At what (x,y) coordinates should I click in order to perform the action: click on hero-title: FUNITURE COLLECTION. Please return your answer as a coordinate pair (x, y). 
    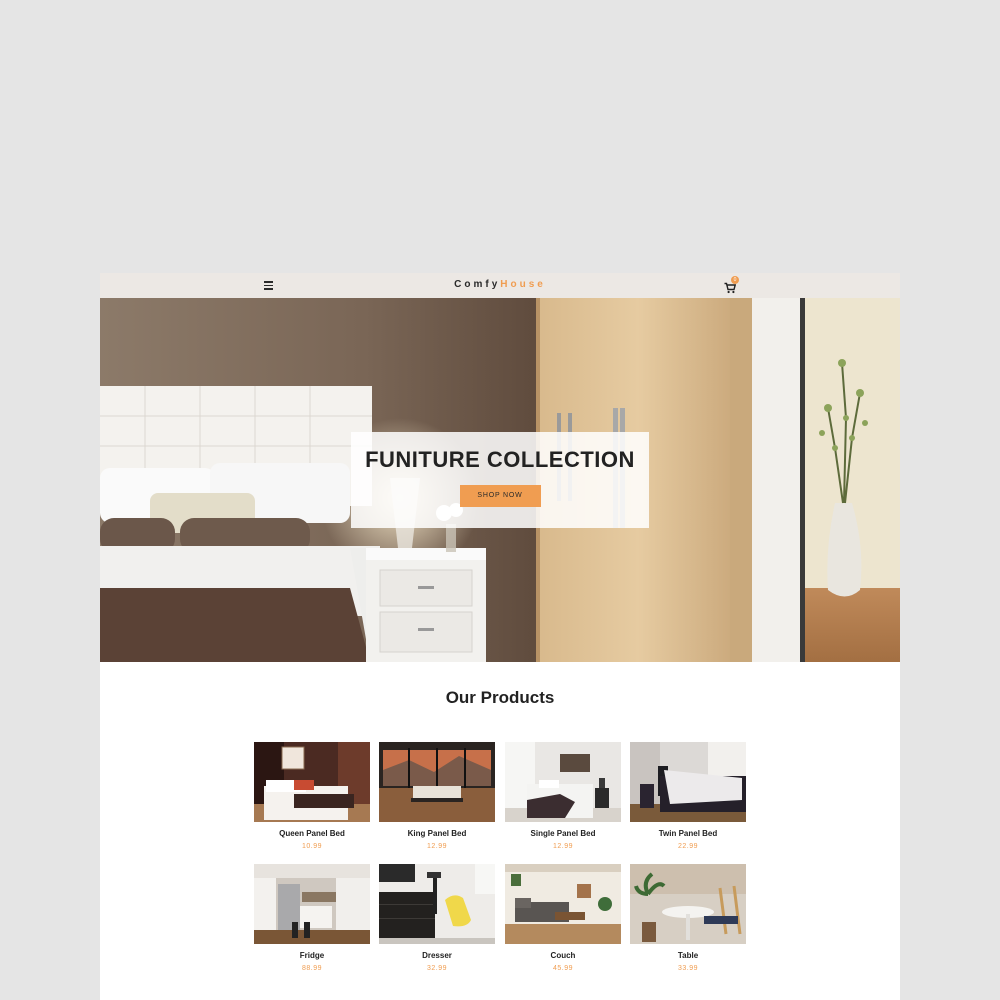
    Looking at the image, I should click on (500, 459).